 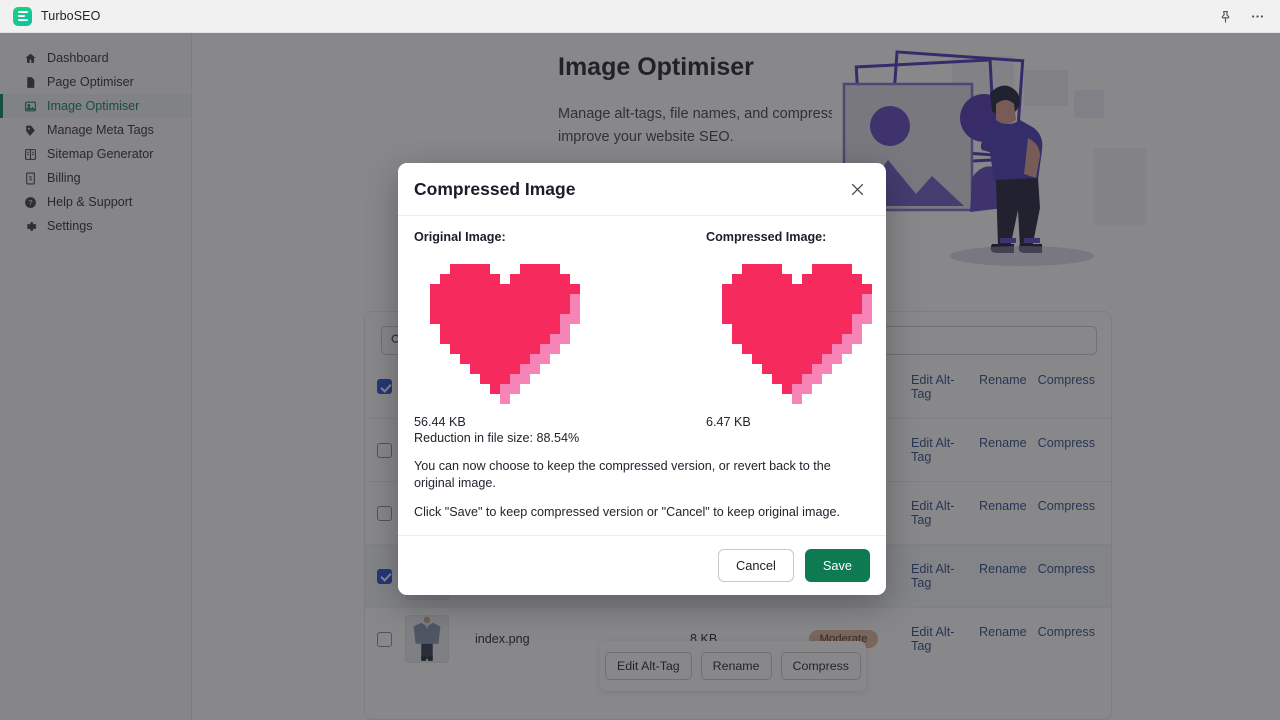 I want to click on brand: TurboSEO, so click(x=50, y=16).